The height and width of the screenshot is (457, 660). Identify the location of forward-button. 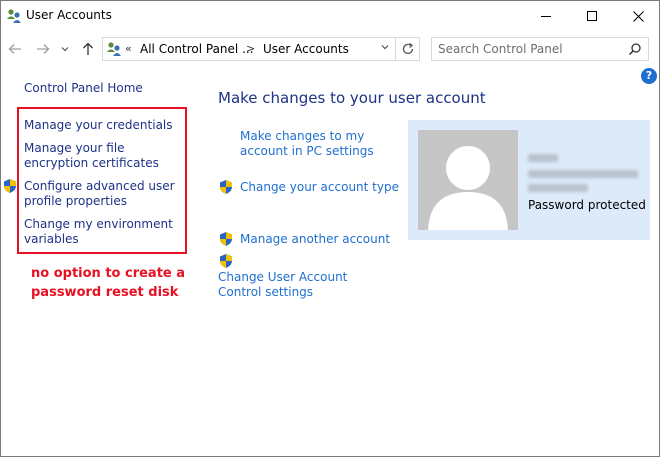
(43, 49).